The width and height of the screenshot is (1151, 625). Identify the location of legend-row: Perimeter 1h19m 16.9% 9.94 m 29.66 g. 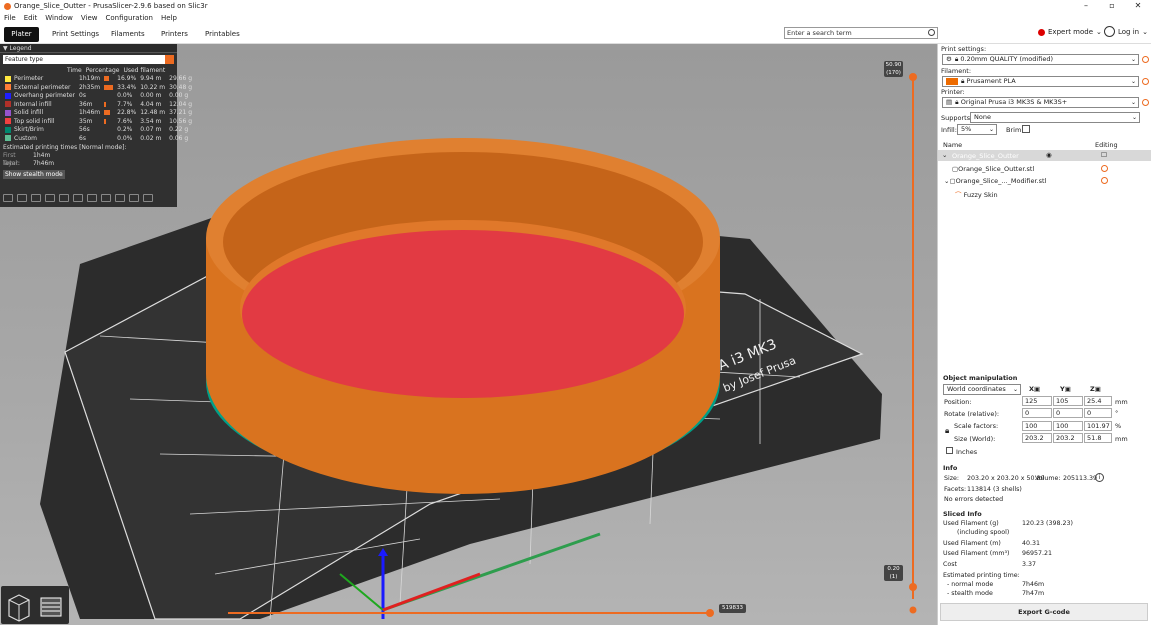
(98, 79).